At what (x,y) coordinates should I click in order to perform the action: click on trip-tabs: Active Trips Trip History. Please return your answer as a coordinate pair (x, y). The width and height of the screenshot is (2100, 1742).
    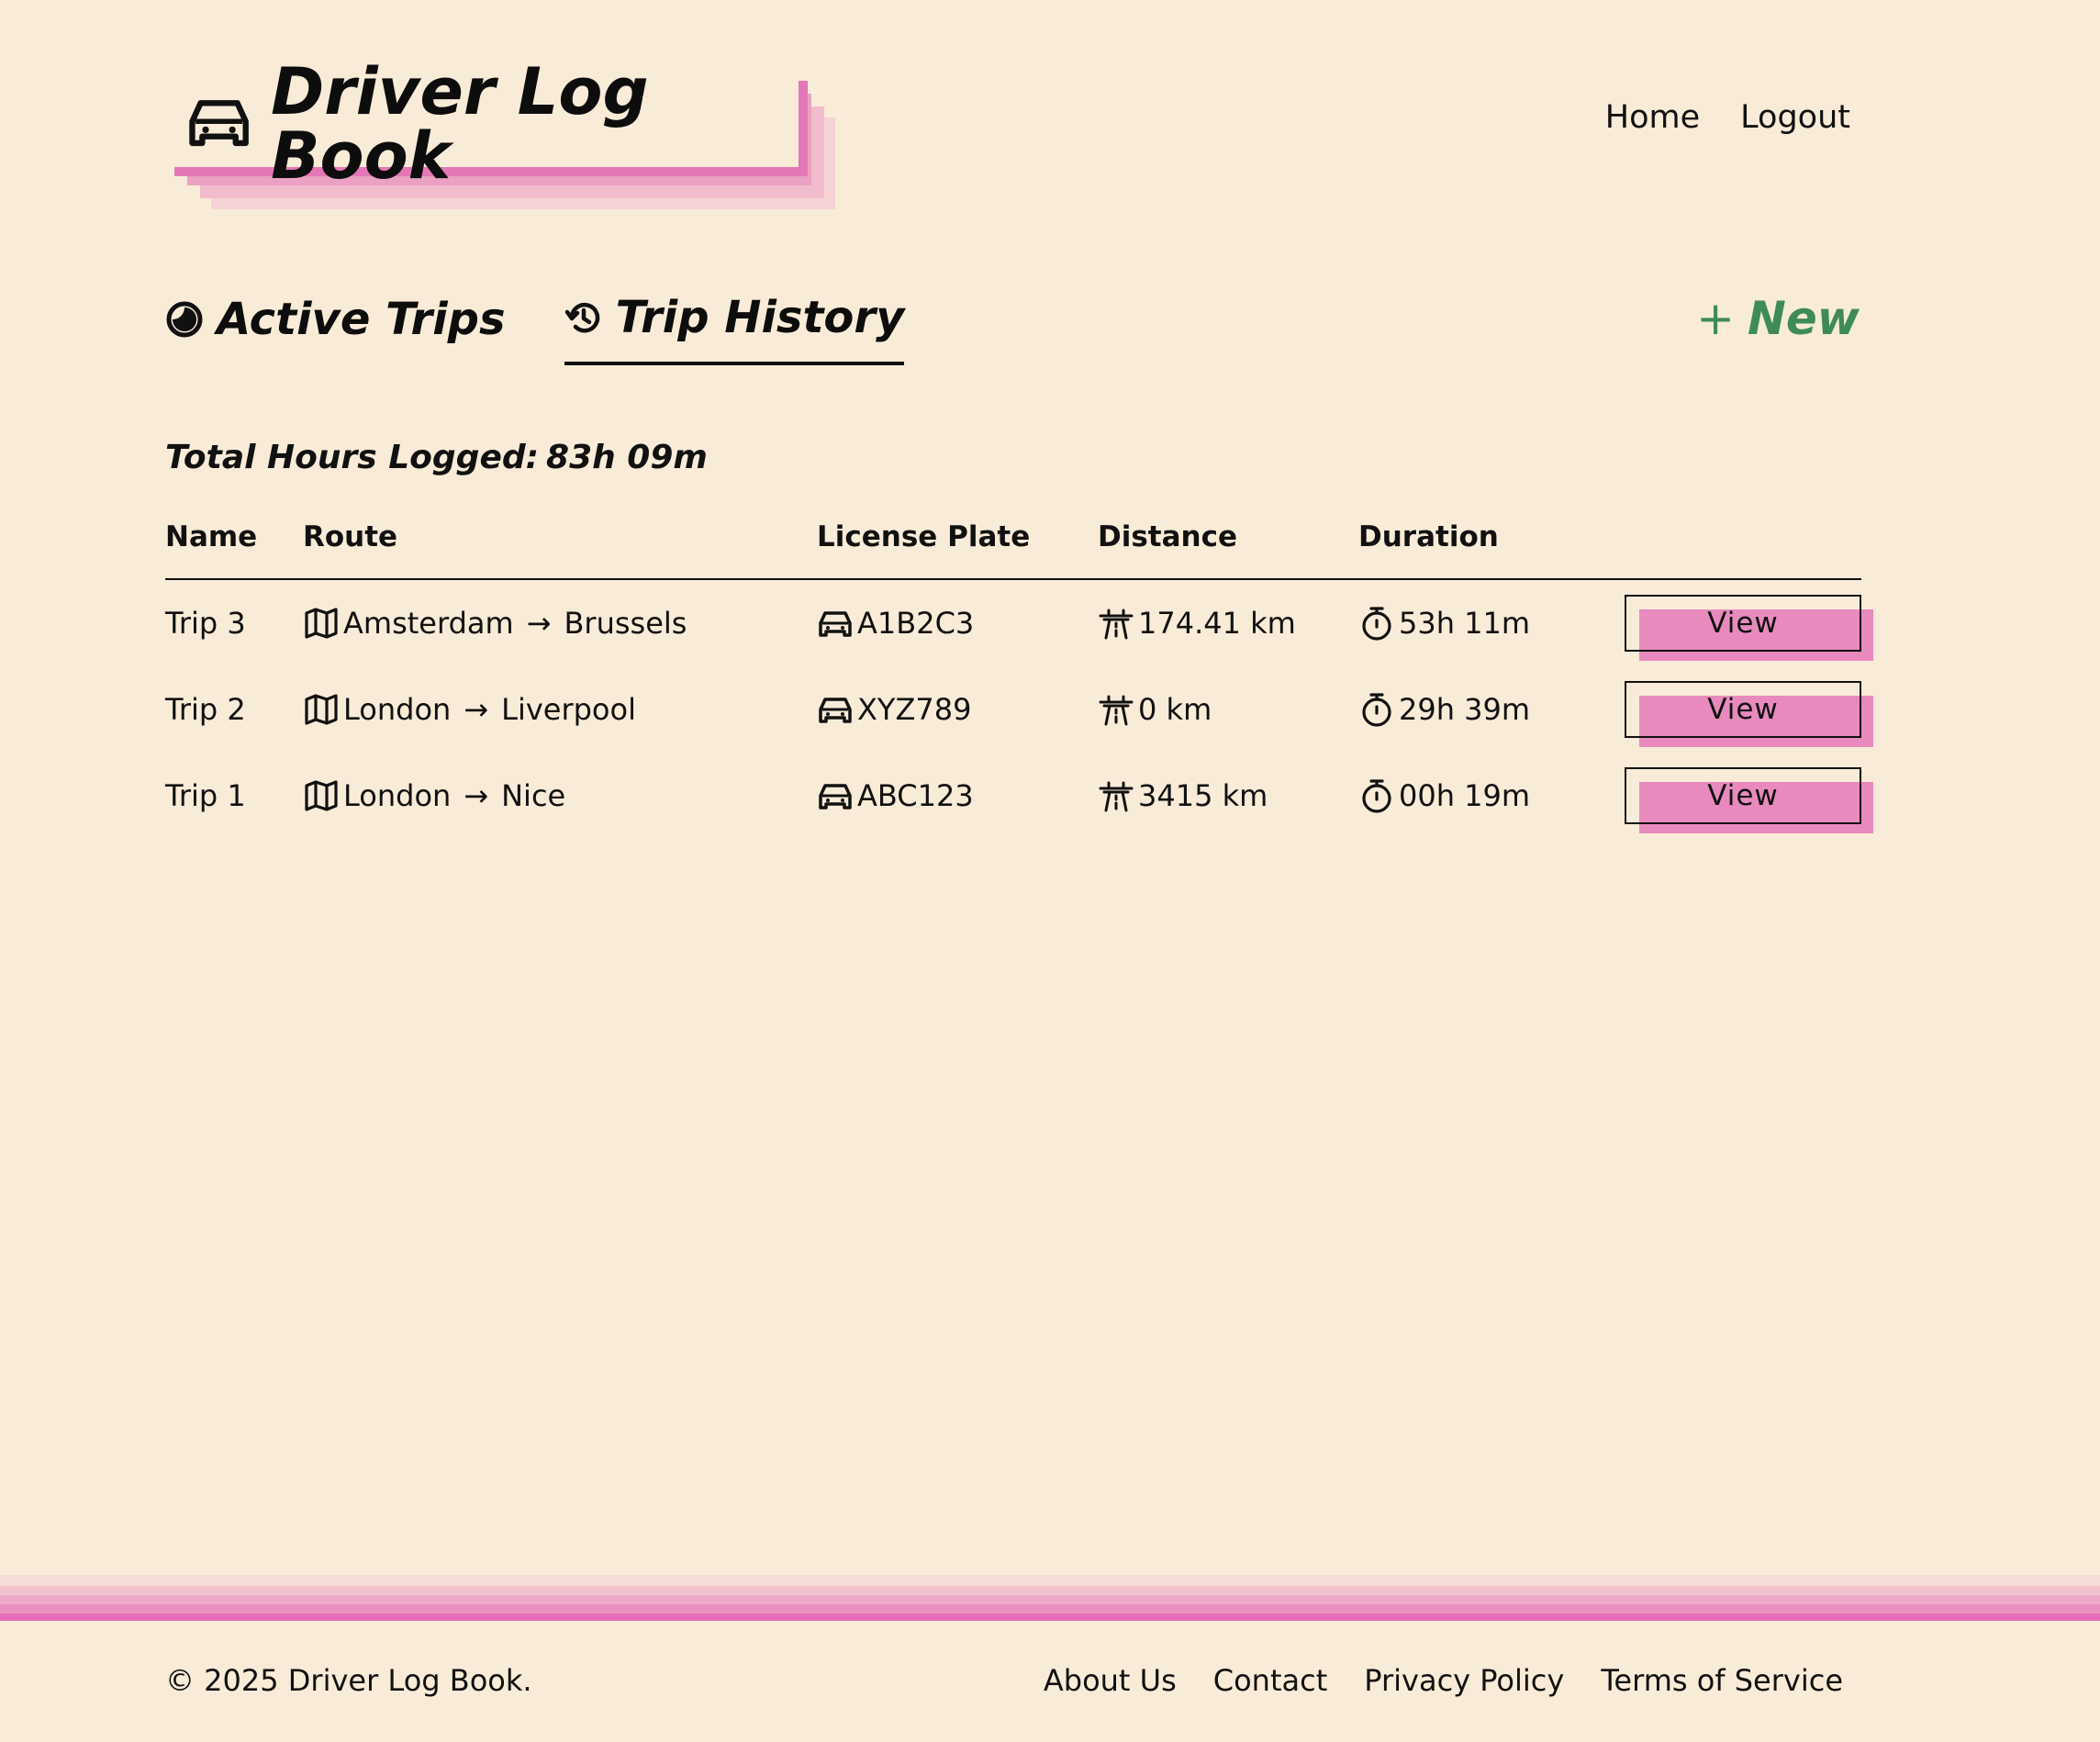
    Looking at the image, I should click on (535, 328).